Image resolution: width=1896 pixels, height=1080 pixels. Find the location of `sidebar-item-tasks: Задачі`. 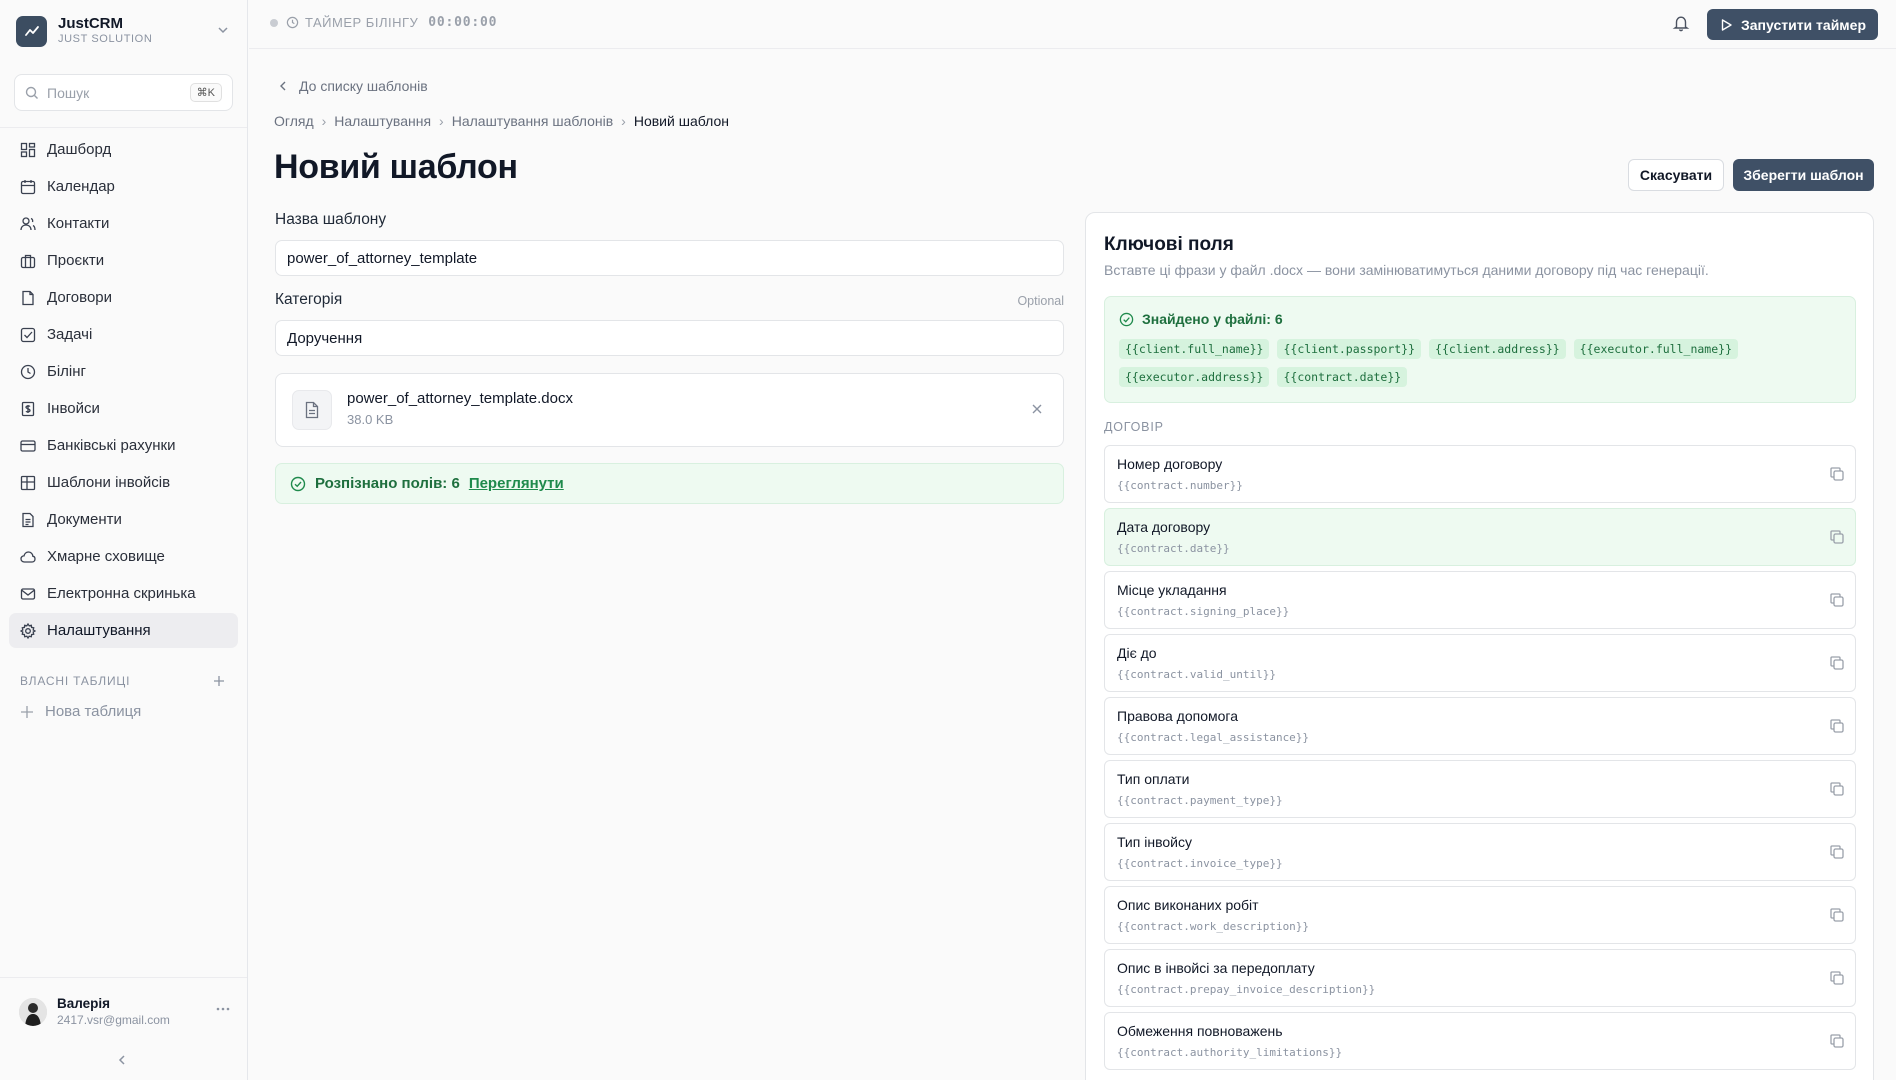

sidebar-item-tasks: Задачі is located at coordinates (123, 334).